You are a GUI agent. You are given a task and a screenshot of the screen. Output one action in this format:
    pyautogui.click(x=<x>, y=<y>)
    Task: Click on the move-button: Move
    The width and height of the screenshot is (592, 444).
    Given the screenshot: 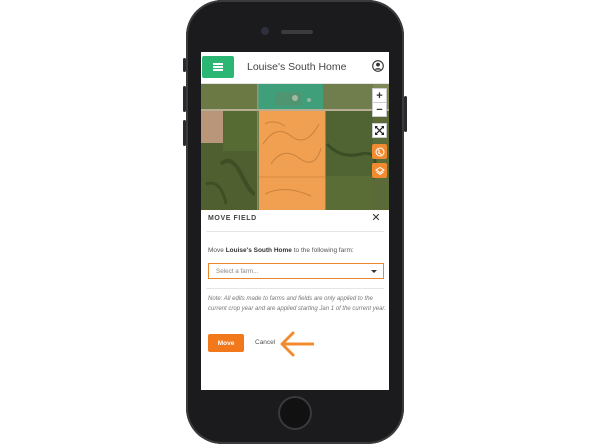 What is the action you would take?
    pyautogui.click(x=226, y=343)
    